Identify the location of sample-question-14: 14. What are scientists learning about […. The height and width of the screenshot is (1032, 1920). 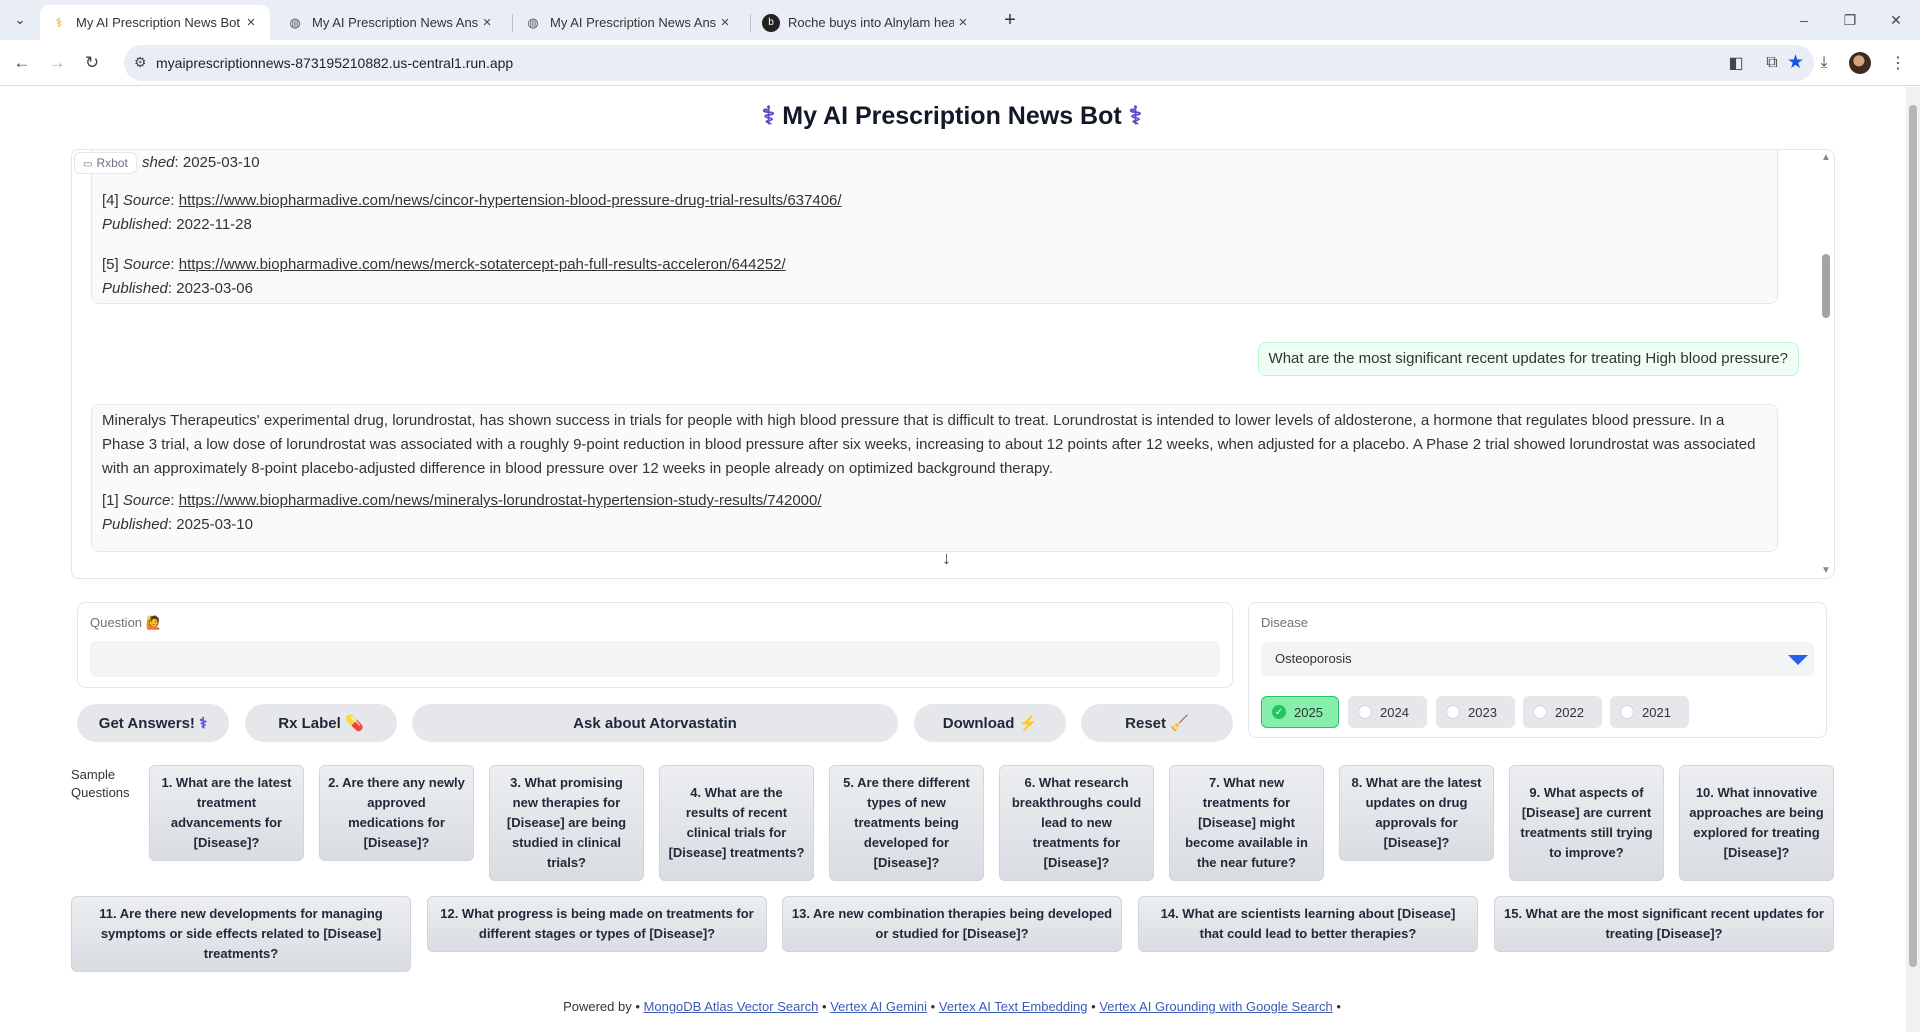
(1308, 924).